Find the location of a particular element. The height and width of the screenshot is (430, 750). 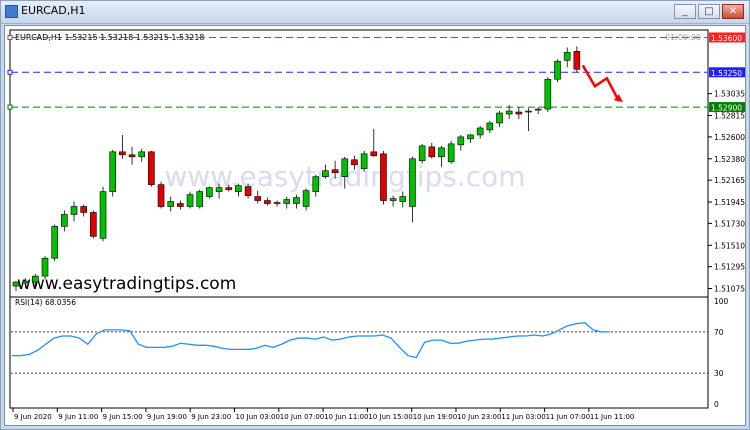

price-tick-label: 1.52165 is located at coordinates (729, 180).